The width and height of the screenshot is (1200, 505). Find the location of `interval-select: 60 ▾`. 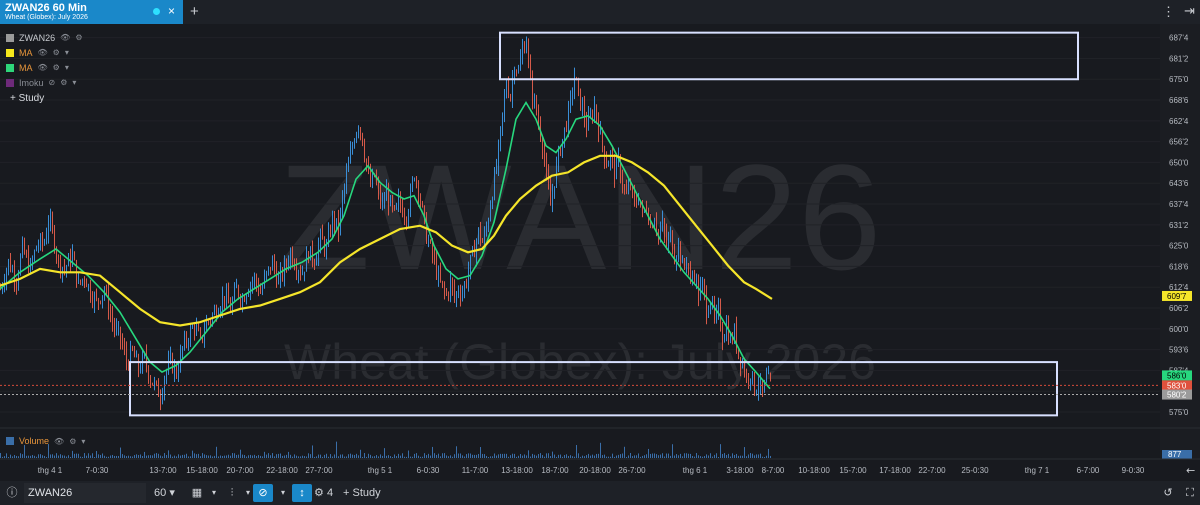

interval-select: 60 ▾ is located at coordinates (164, 493).